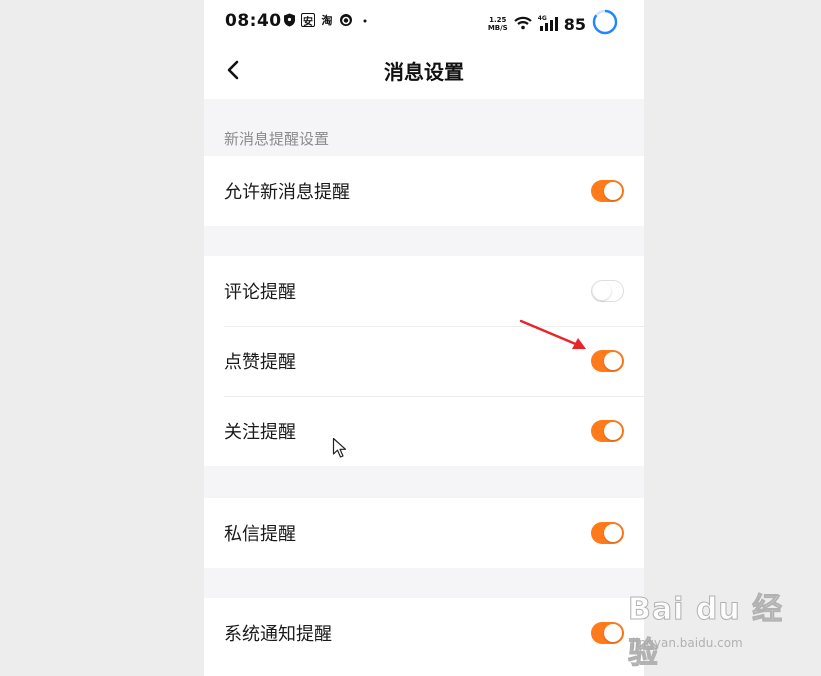 Image resolution: width=821 pixels, height=676 pixels. I want to click on settings-group-system: 系统通知提醒, so click(424, 637).